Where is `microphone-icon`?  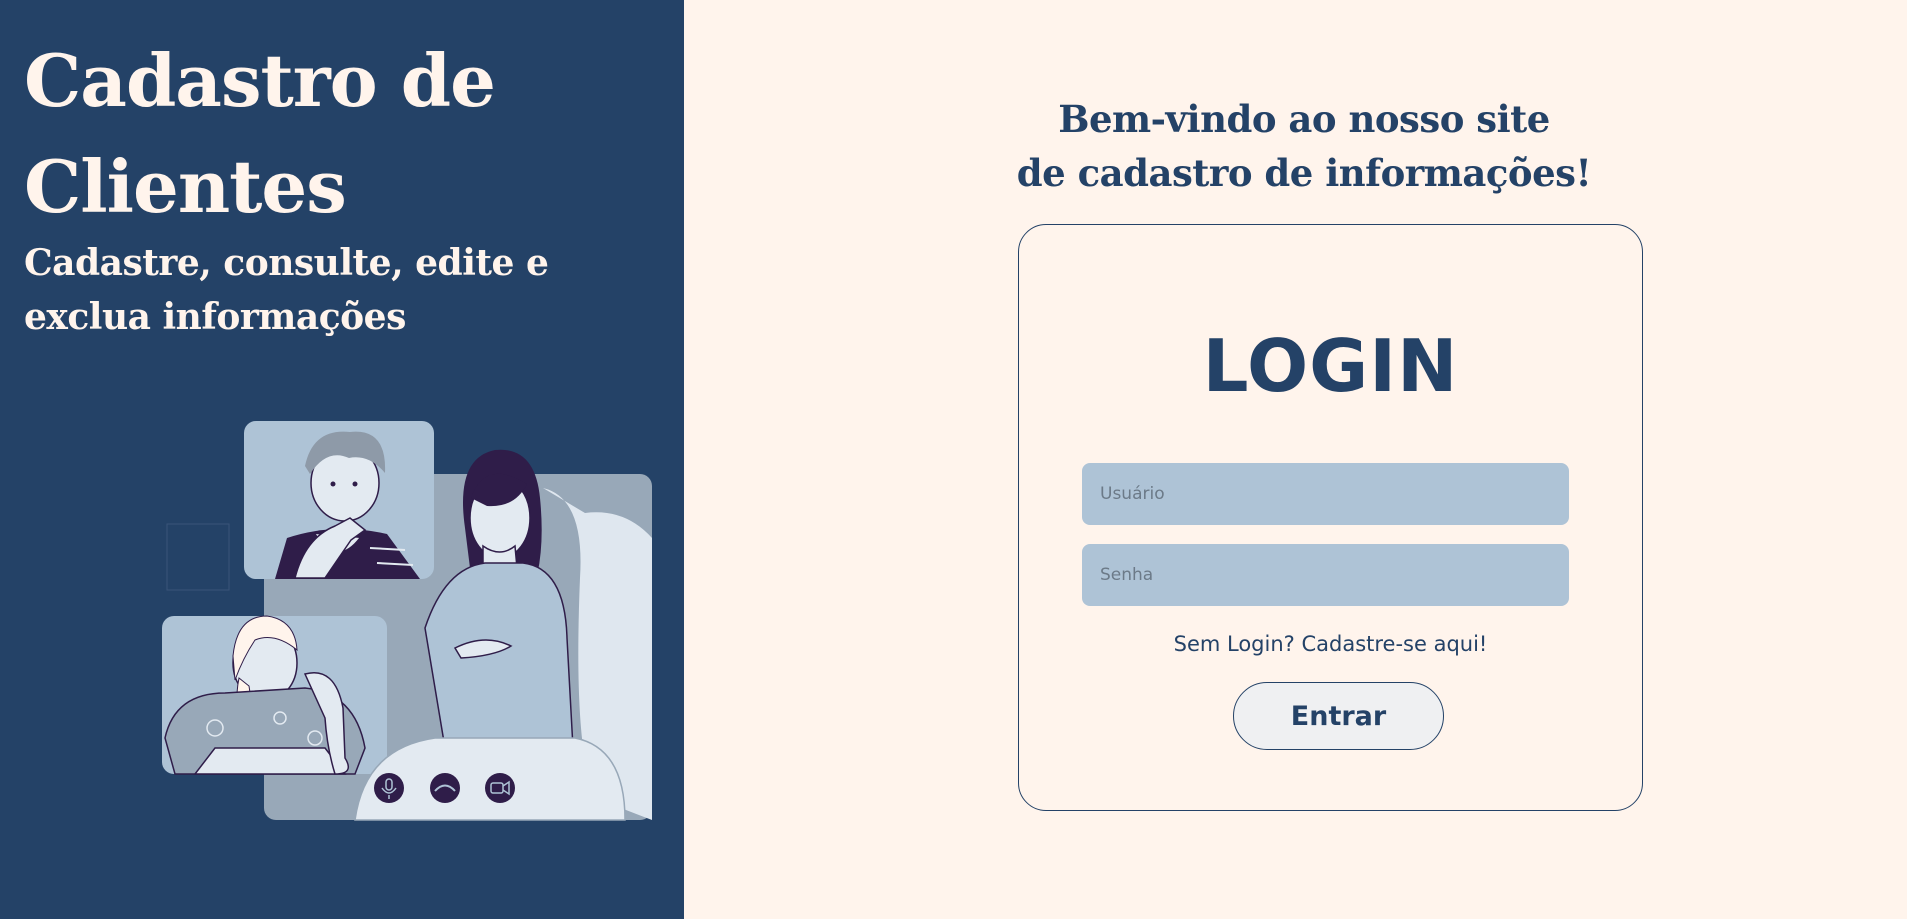 microphone-icon is located at coordinates (389, 788).